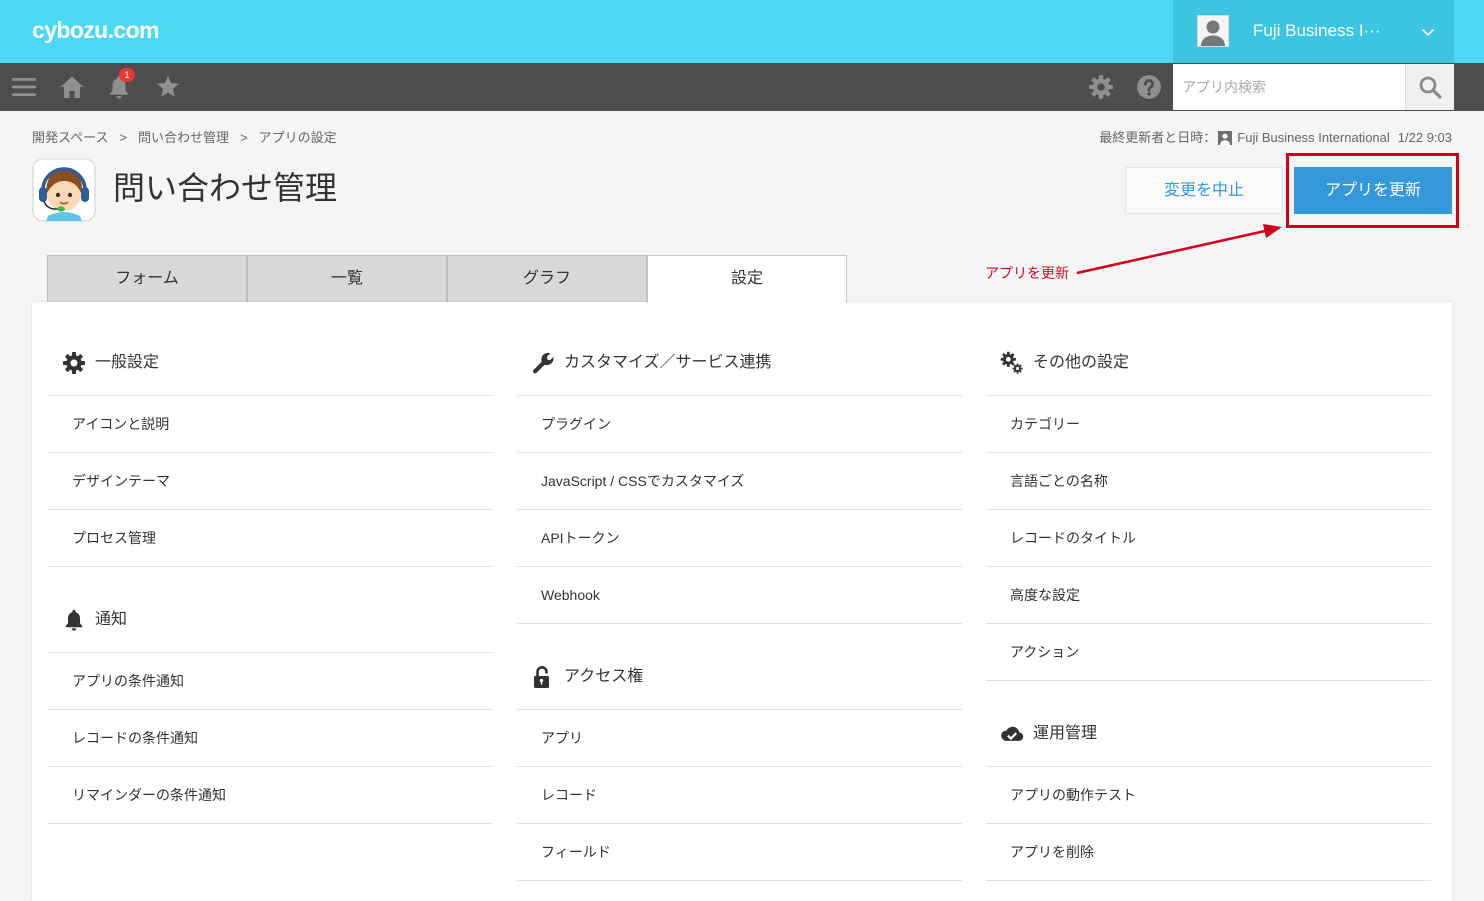 This screenshot has width=1484, height=901. I want to click on section-other-settings: その他の設定, so click(1208, 353).